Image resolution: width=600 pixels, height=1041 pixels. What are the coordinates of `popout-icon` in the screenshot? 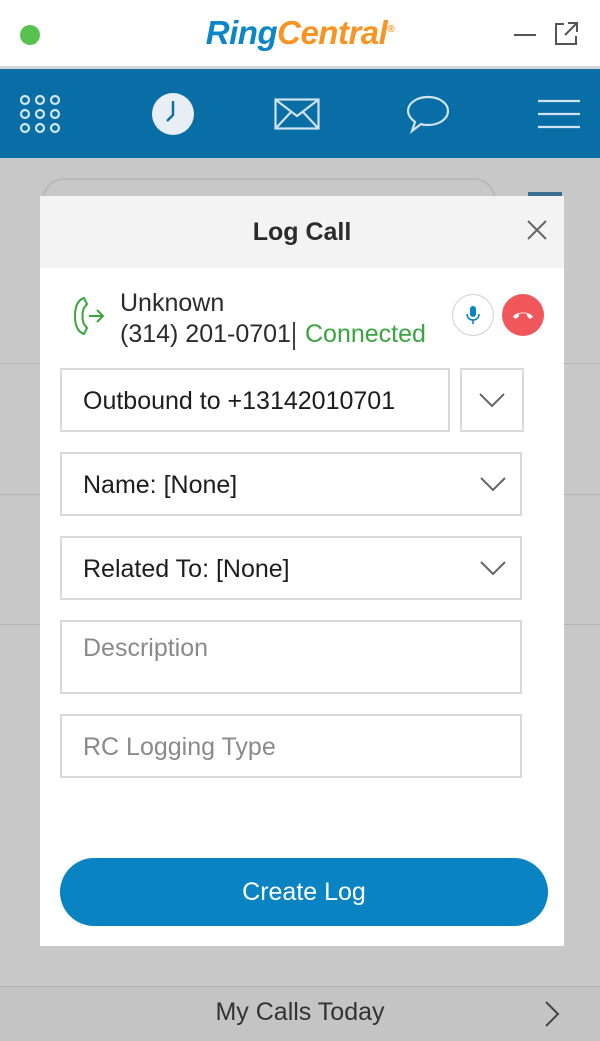 It's located at (566, 34).